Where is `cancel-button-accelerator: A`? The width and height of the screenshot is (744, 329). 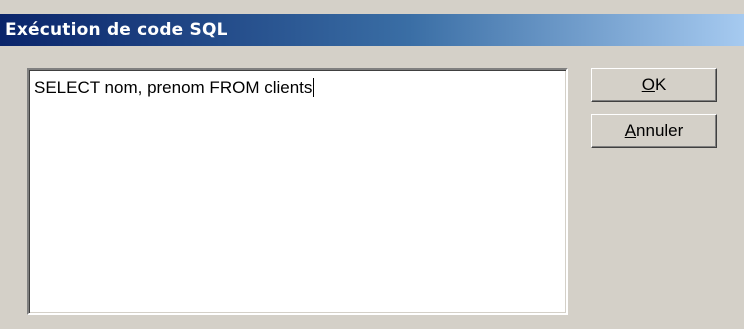 cancel-button-accelerator: A is located at coordinates (630, 130).